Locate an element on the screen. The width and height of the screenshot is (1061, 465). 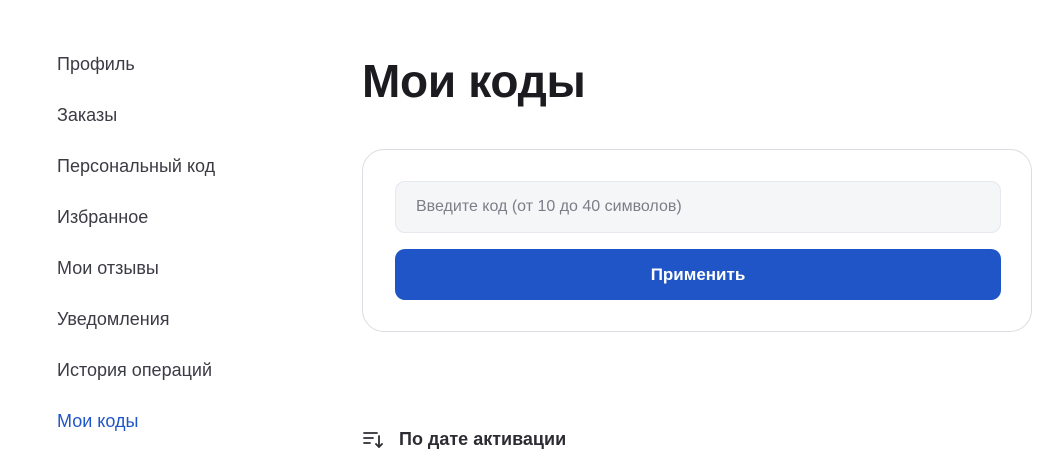
sort-icon is located at coordinates (373, 439).